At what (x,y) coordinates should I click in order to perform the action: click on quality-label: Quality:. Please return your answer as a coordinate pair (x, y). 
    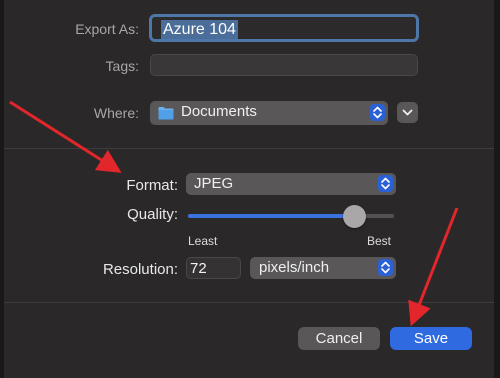
    Looking at the image, I should click on (152, 214).